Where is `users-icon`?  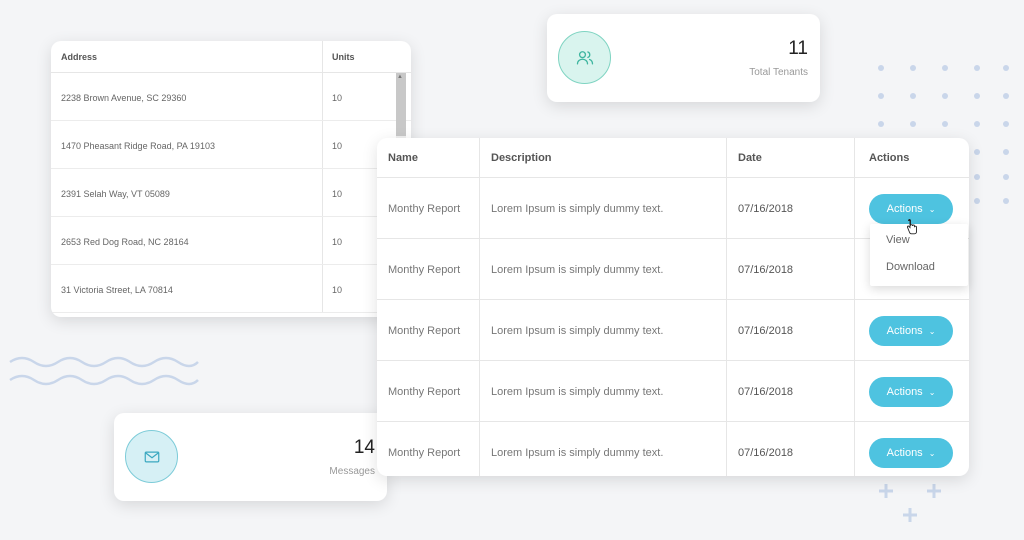 users-icon is located at coordinates (584, 57).